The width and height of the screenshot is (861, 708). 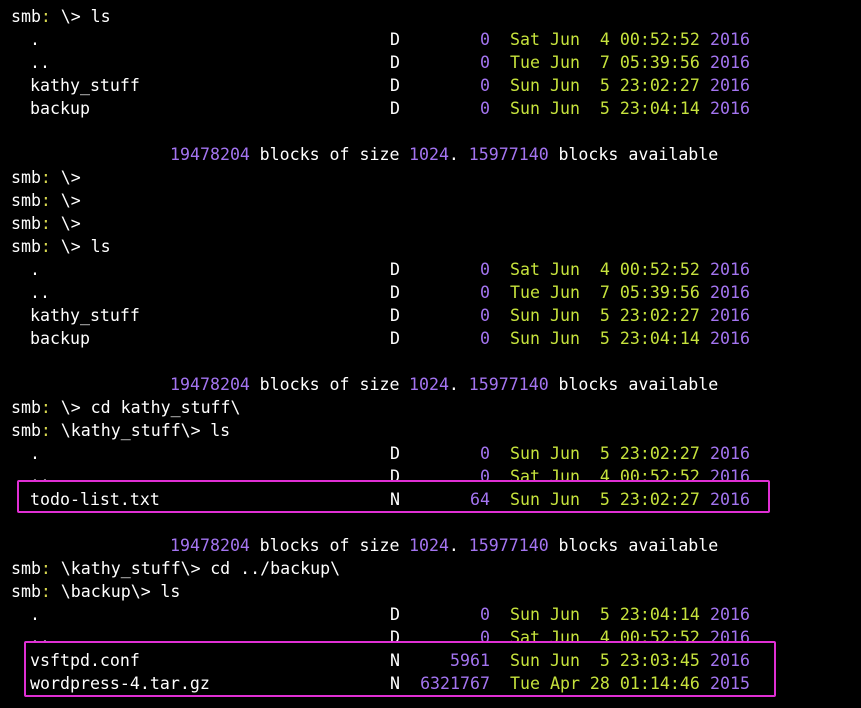 What do you see at coordinates (393, 496) in the screenshot?
I see `todo-list-highlight` at bounding box center [393, 496].